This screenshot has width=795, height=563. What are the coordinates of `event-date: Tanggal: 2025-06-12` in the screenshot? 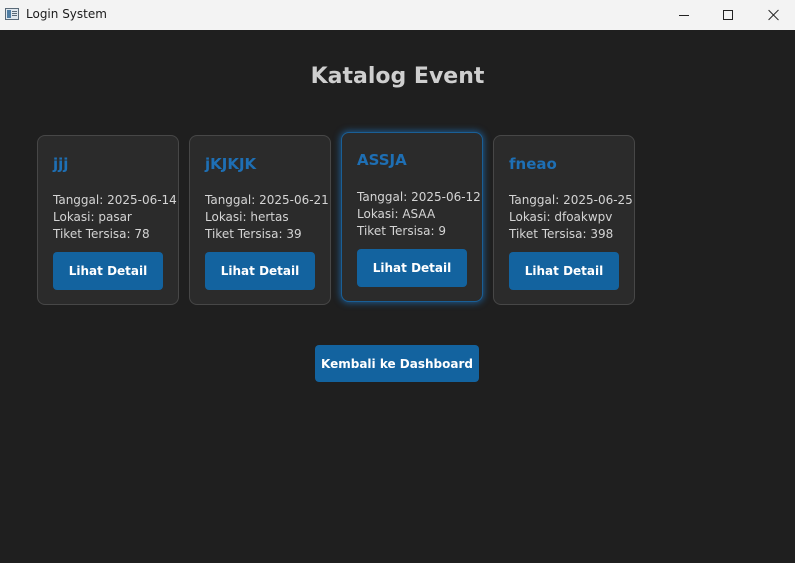 It's located at (419, 197).